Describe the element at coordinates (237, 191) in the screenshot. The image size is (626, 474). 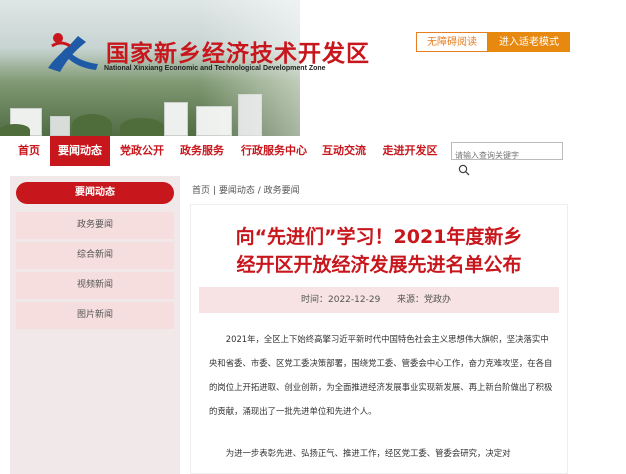
I see `breadcrumb-section: 要闻动态` at that location.